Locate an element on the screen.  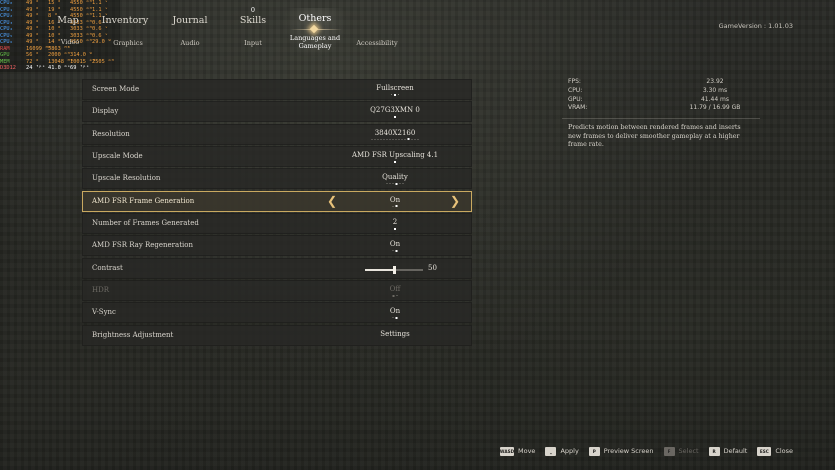
tab-skills: Skills is located at coordinates (253, 20).